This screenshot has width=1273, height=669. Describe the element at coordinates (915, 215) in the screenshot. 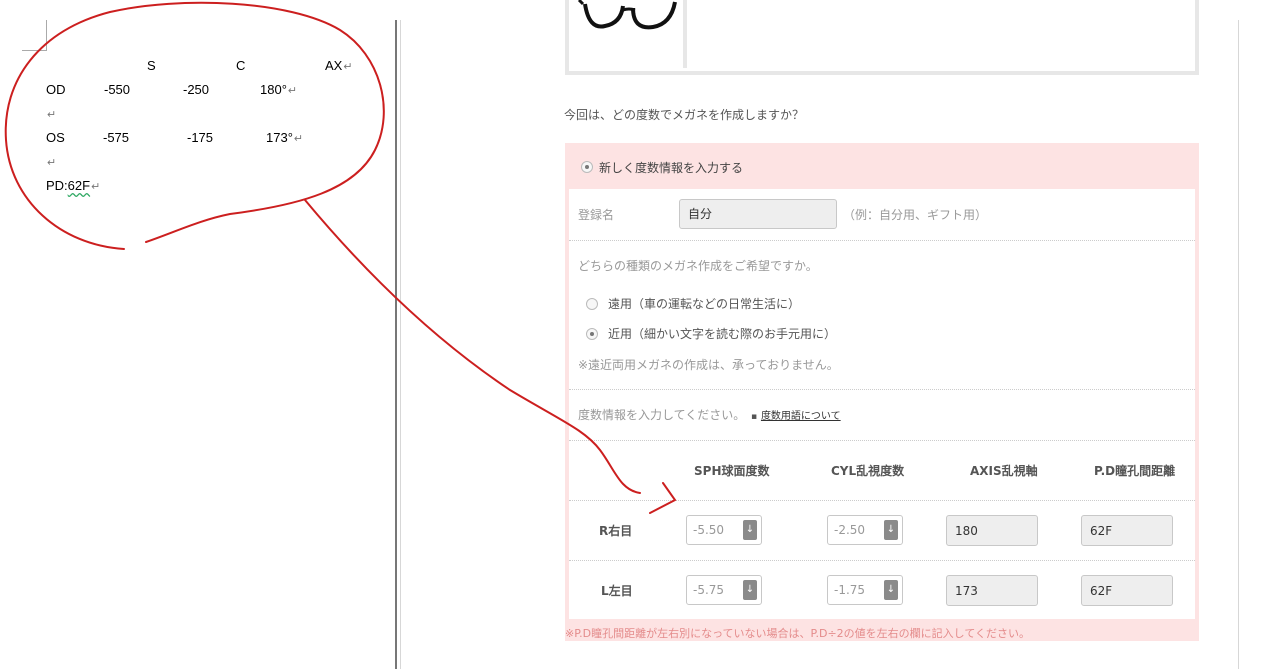

I see `registration-hint: （例：自分用、ギフト用）` at that location.